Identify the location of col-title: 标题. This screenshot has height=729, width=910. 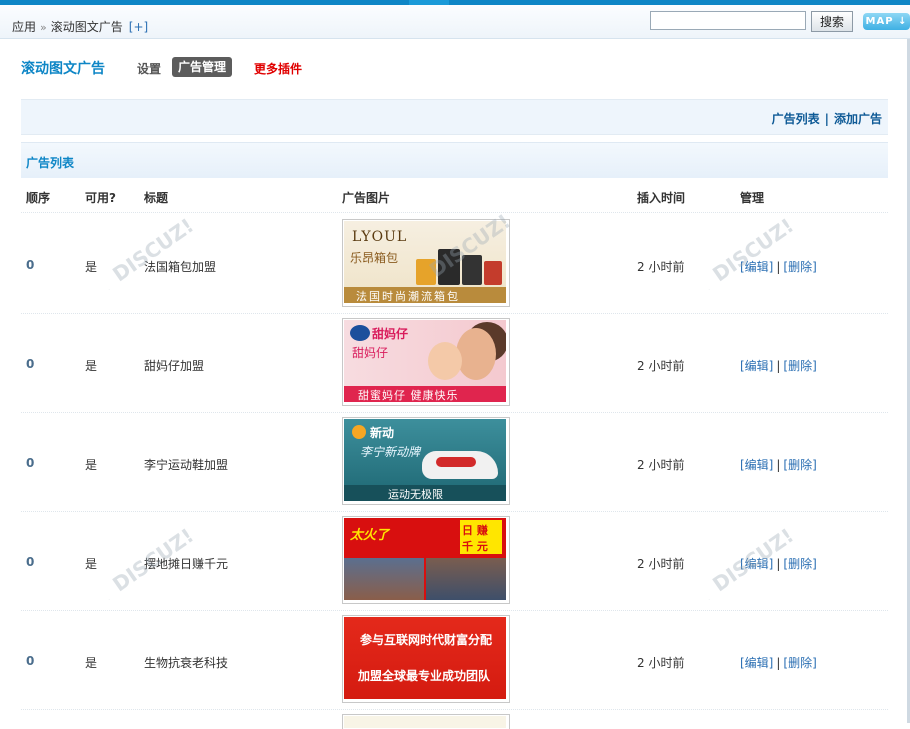
(156, 198).